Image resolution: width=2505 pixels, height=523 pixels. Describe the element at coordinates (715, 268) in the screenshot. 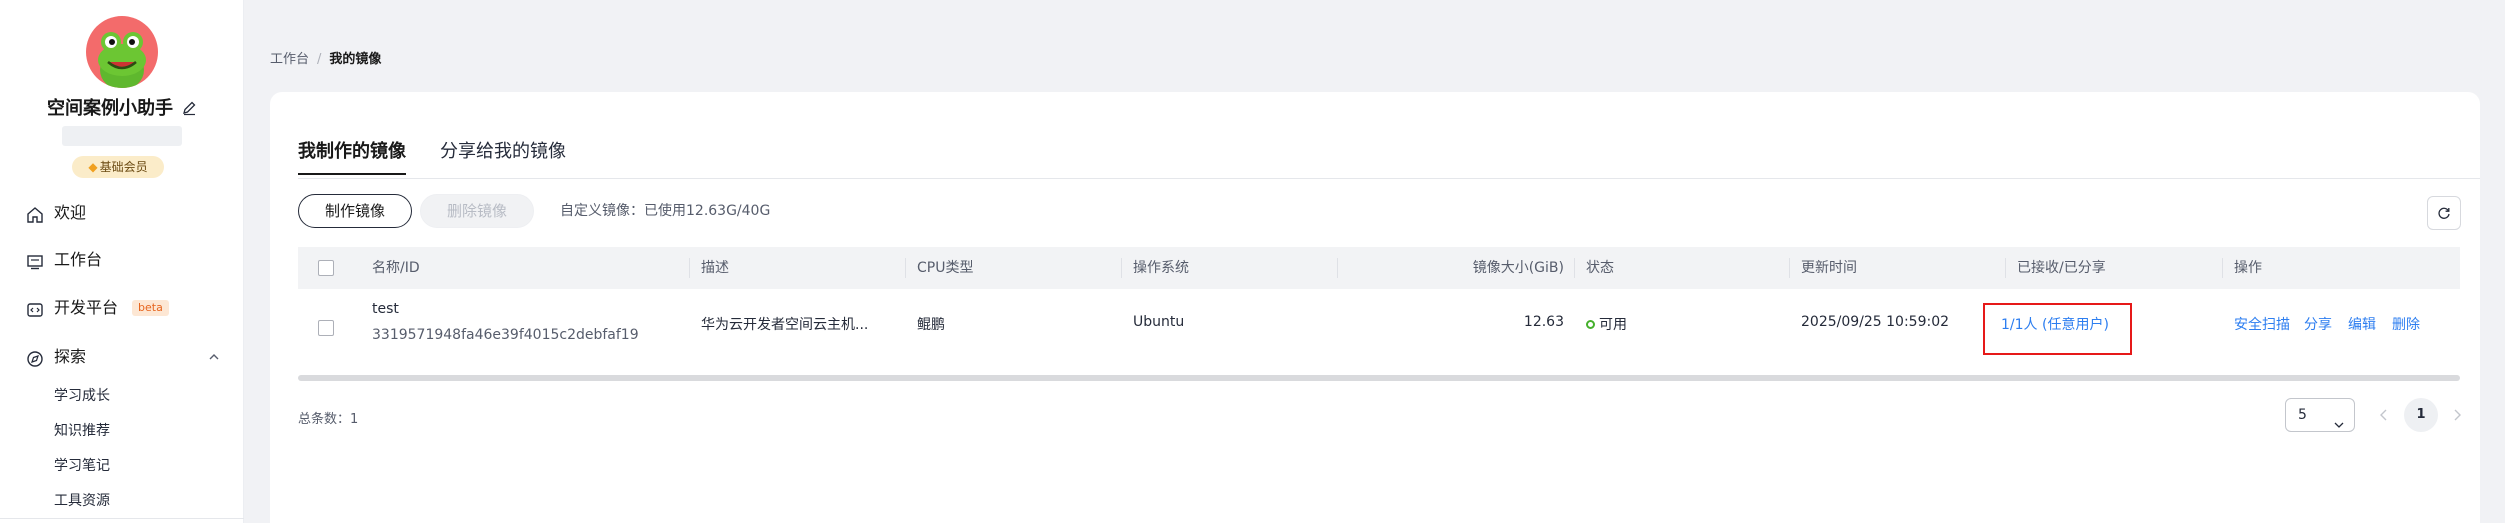

I see `column-header: 描述` at that location.